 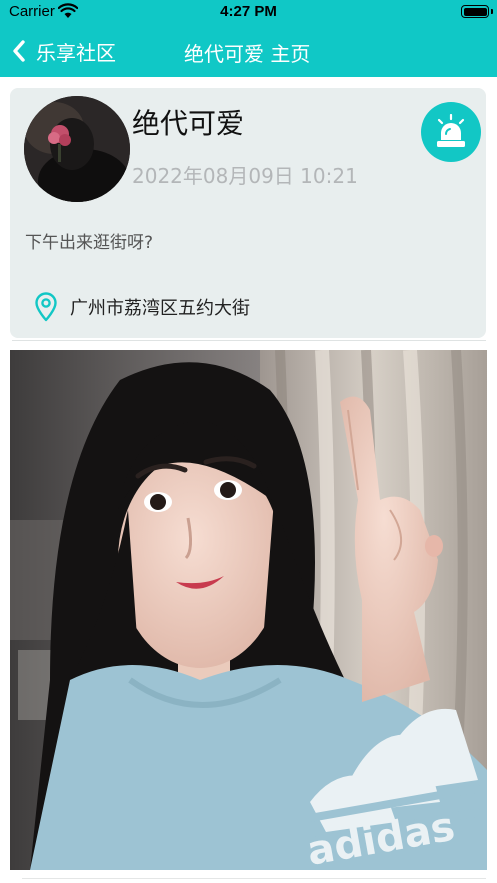 I want to click on navigation-bar: 乐享社区 绝代可爱 主页, so click(x=248, y=51).